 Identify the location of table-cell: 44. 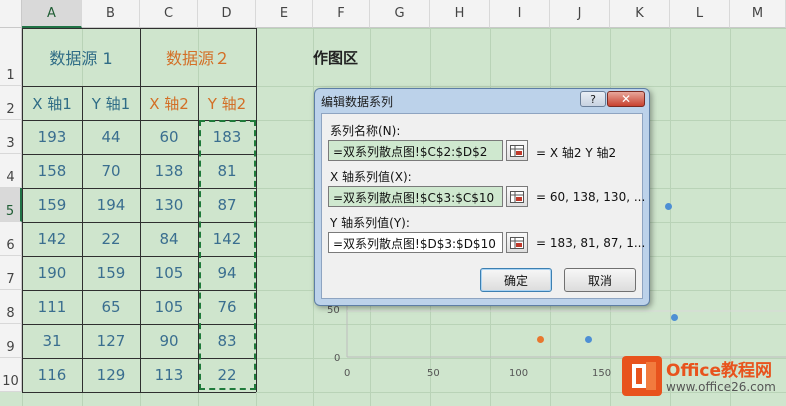
(111, 137).